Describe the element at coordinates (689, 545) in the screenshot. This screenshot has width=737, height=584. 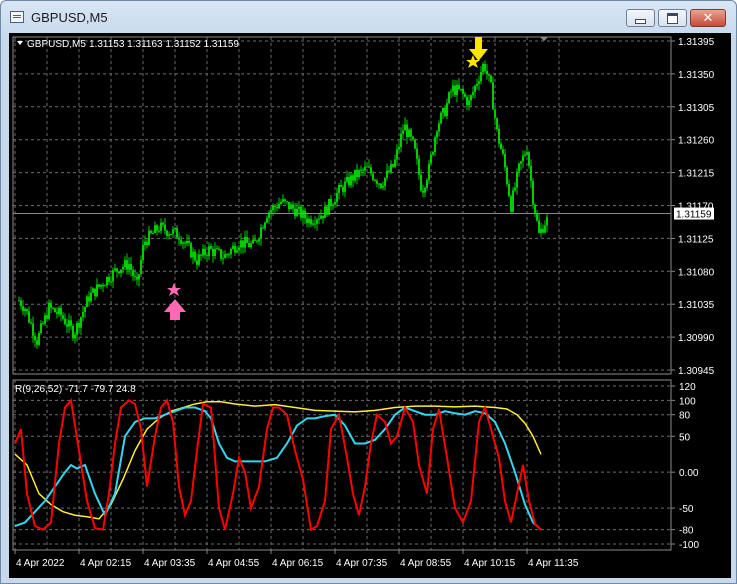
I see `indicator-tick-label: -100` at that location.